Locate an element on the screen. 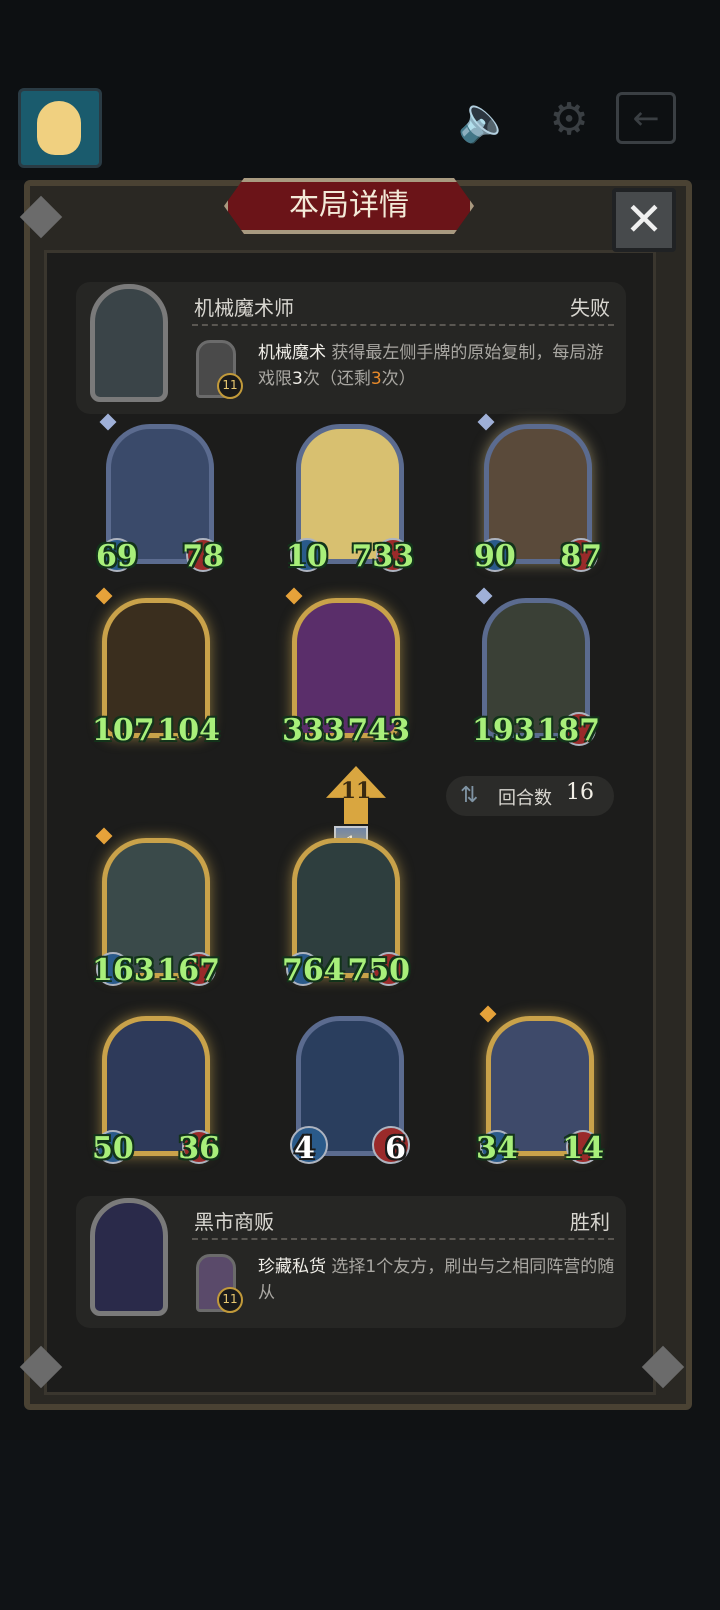 The height and width of the screenshot is (1610, 720). minion-card: 107 104 is located at coordinates (156, 667).